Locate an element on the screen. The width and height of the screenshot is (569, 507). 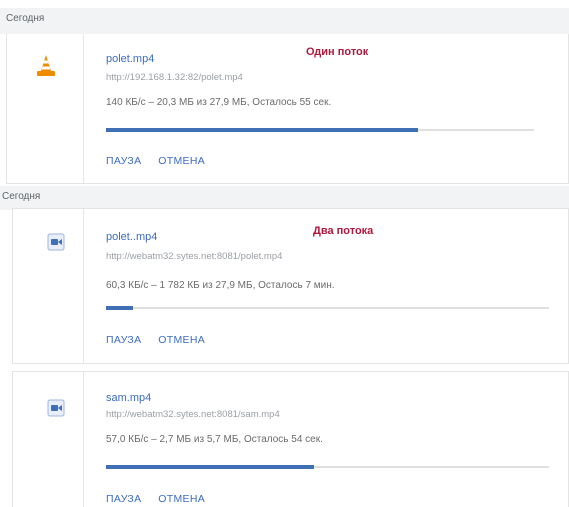
file-name-link: polet..mp4 is located at coordinates (131, 237).